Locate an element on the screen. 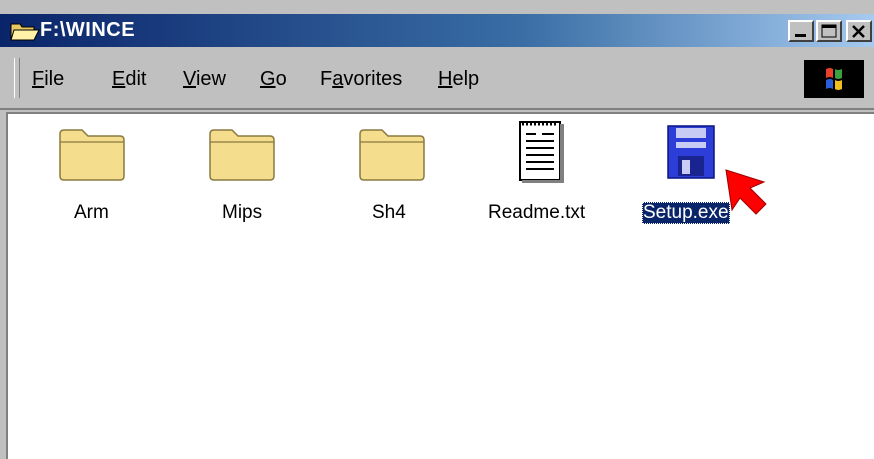  menu-edit: Edit is located at coordinates (129, 79).